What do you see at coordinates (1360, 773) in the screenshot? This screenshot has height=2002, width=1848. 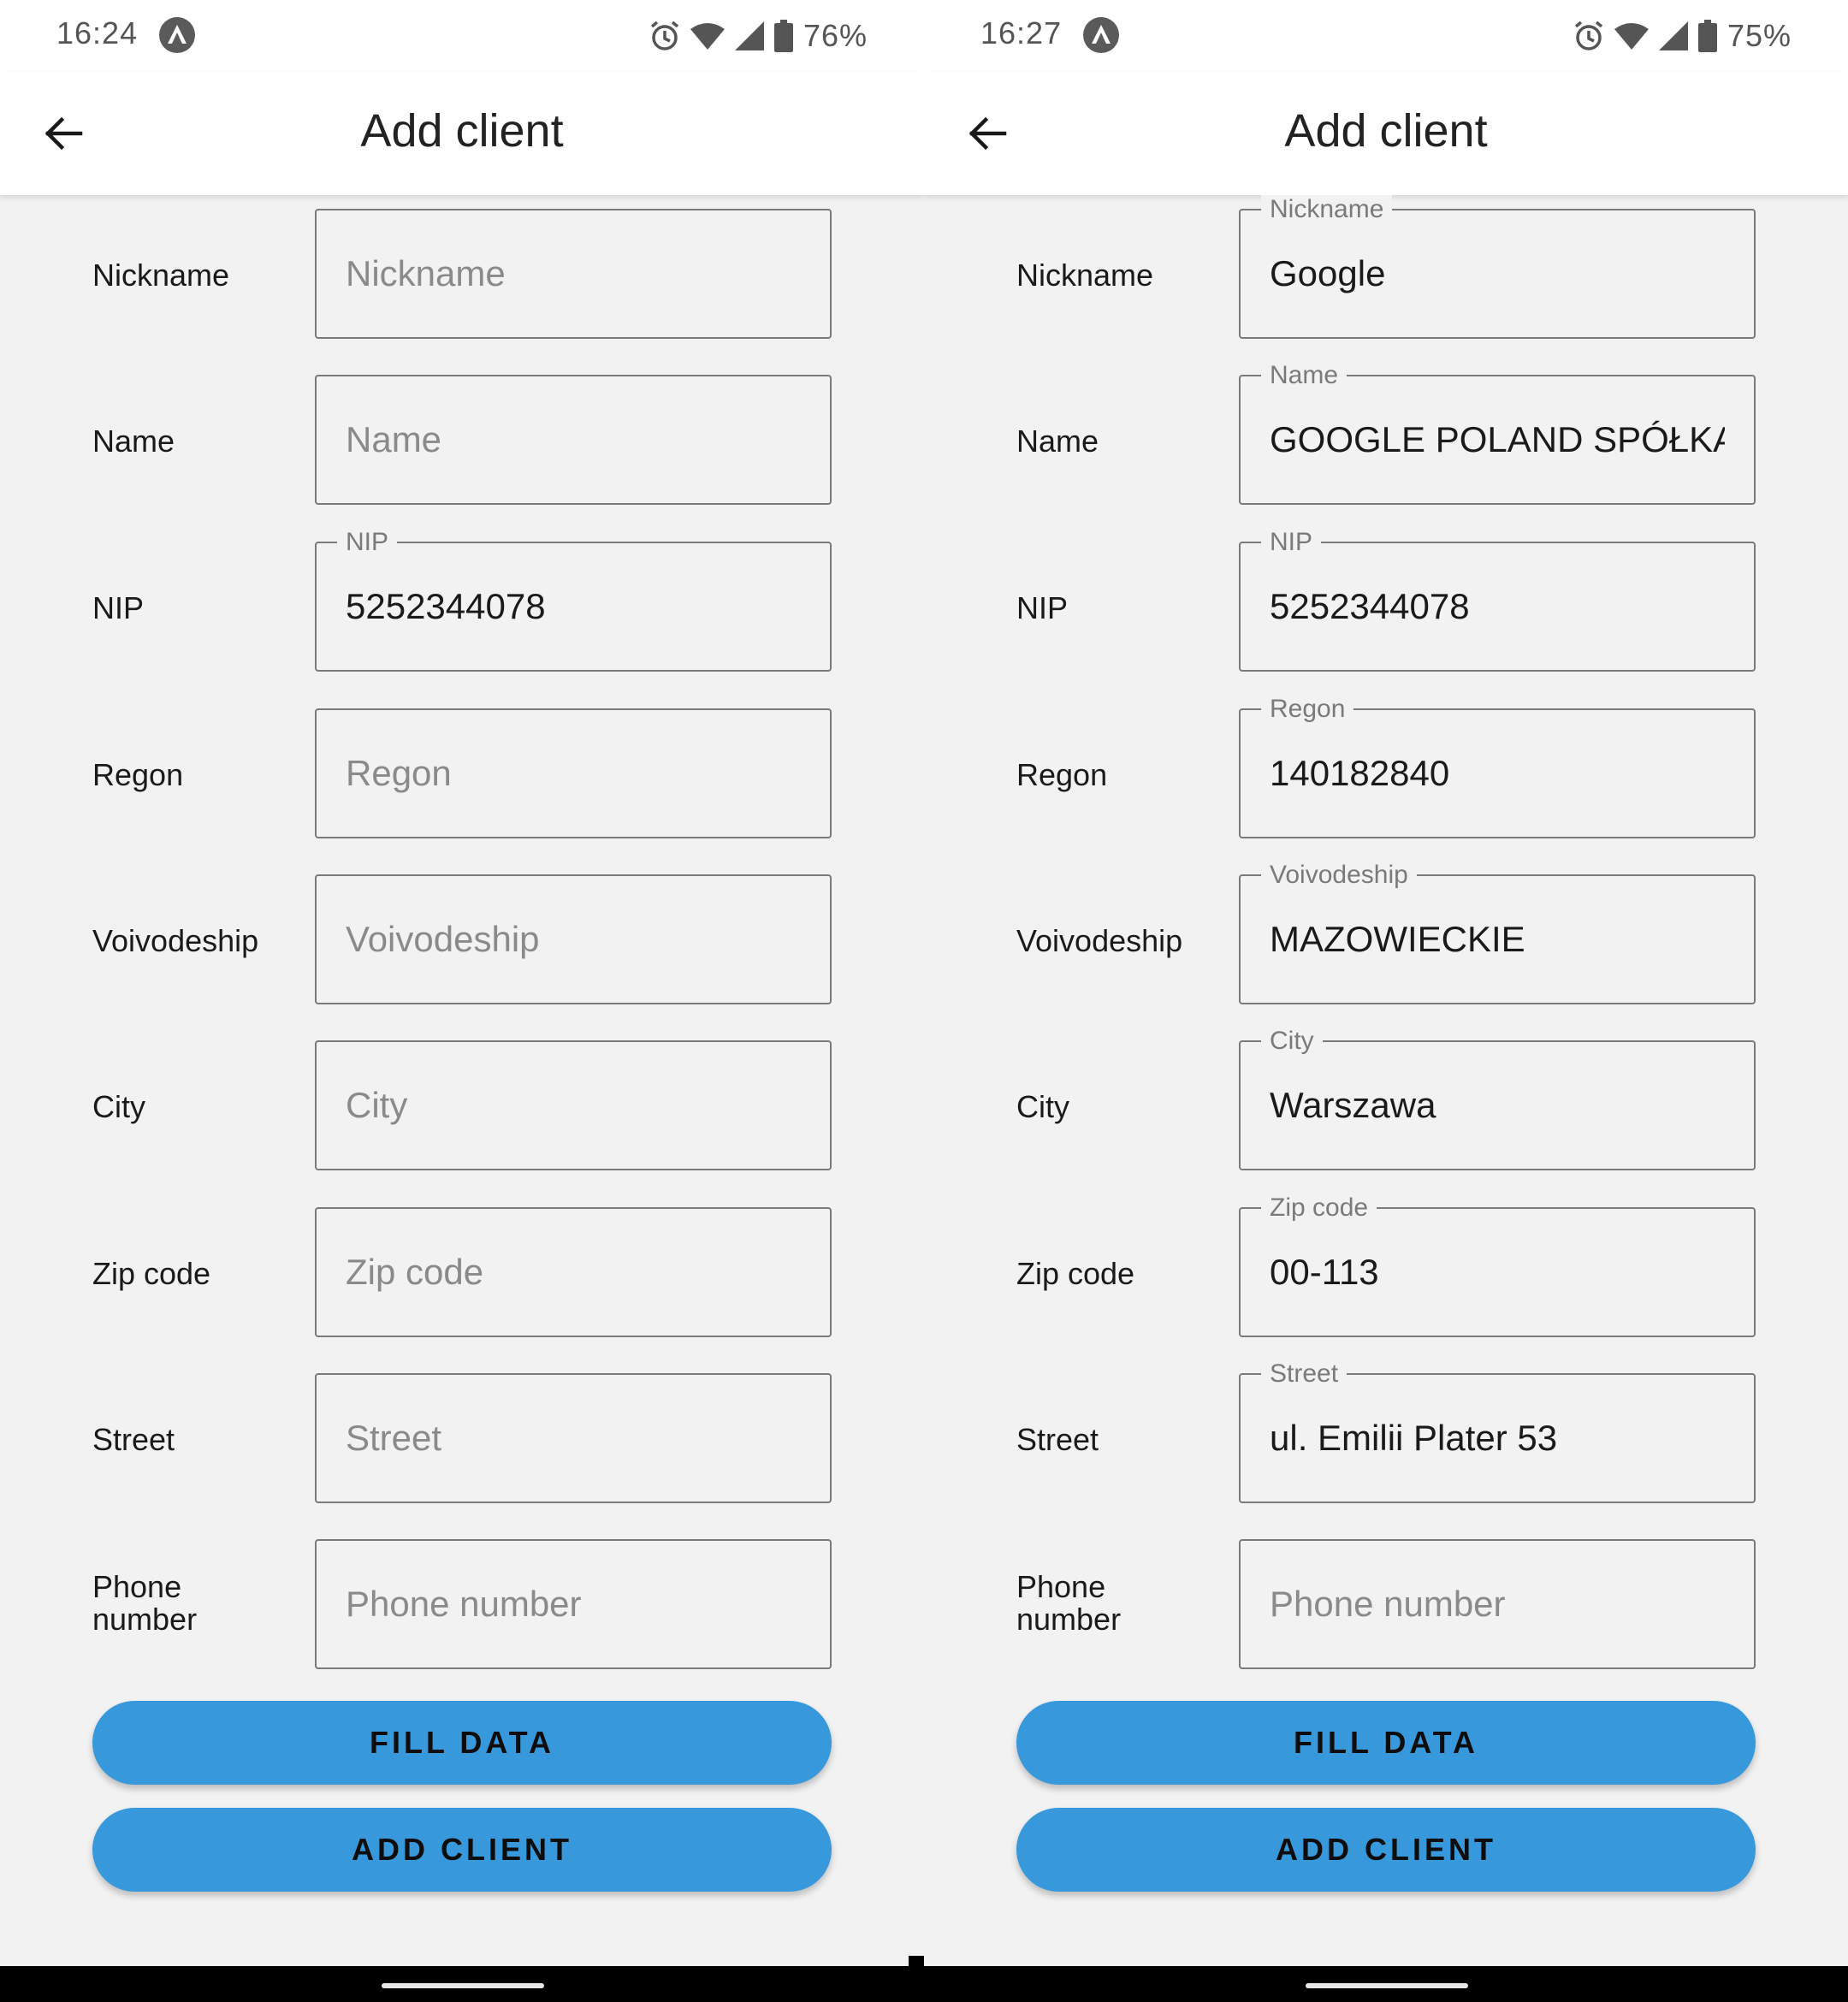 I see `field-value: 140182840` at bounding box center [1360, 773].